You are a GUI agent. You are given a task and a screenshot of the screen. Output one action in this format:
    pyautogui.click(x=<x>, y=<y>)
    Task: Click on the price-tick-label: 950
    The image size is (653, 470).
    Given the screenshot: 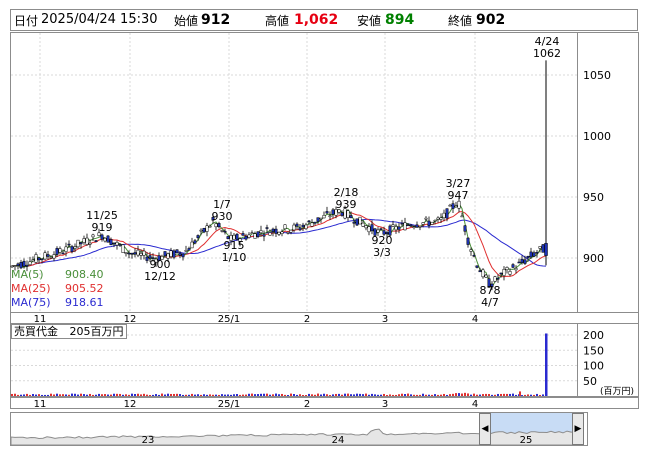 What is the action you would take?
    pyautogui.click(x=593, y=197)
    